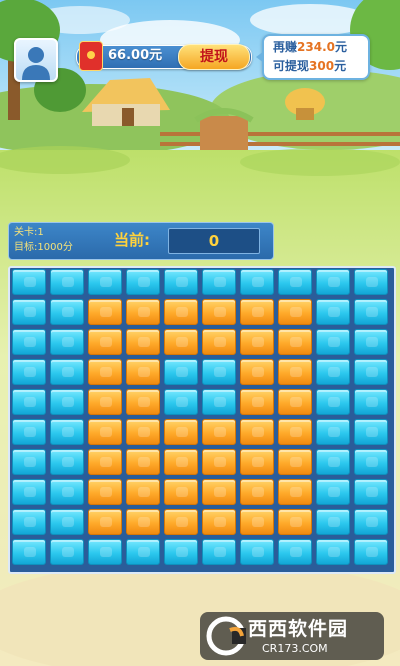 Image resolution: width=400 pixels, height=666 pixels. I want to click on withdraw-button: 提现, so click(214, 57).